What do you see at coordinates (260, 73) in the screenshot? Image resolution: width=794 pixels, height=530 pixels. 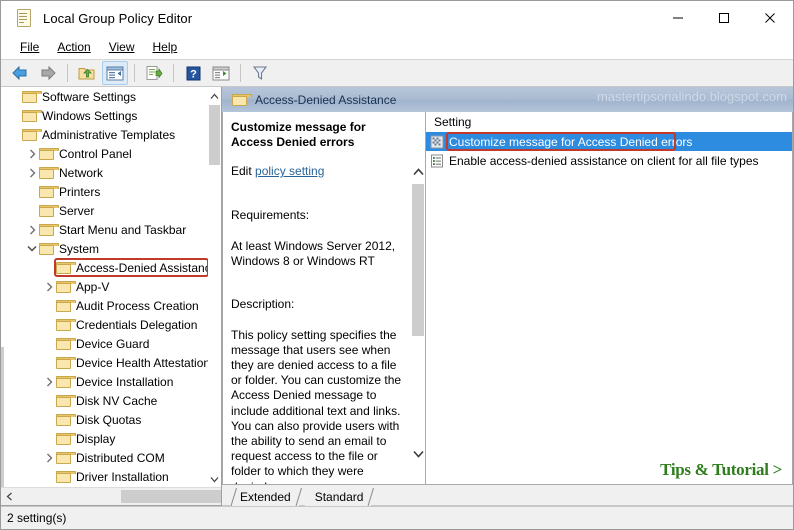 I see `filter-icon` at bounding box center [260, 73].